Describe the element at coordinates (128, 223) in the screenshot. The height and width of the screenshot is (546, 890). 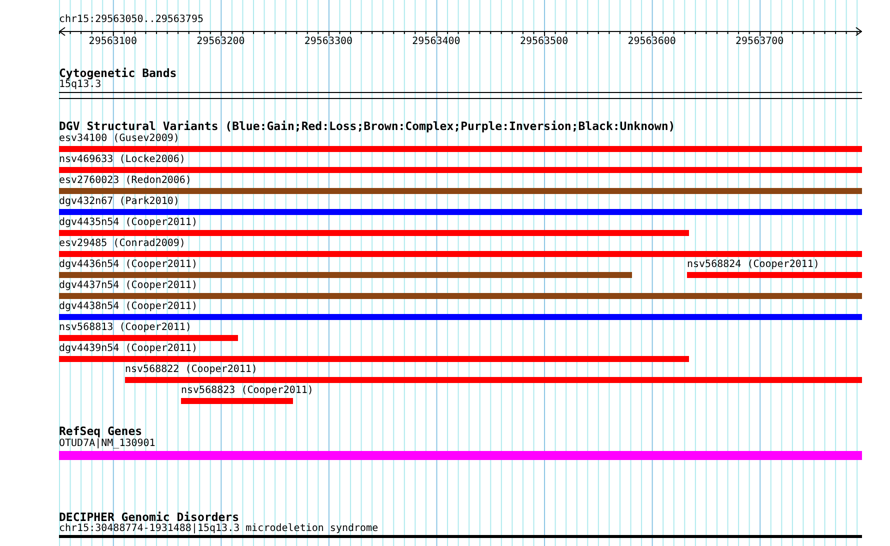
I see `variant-label: dgv4435n54 (Cooper2011)` at that location.